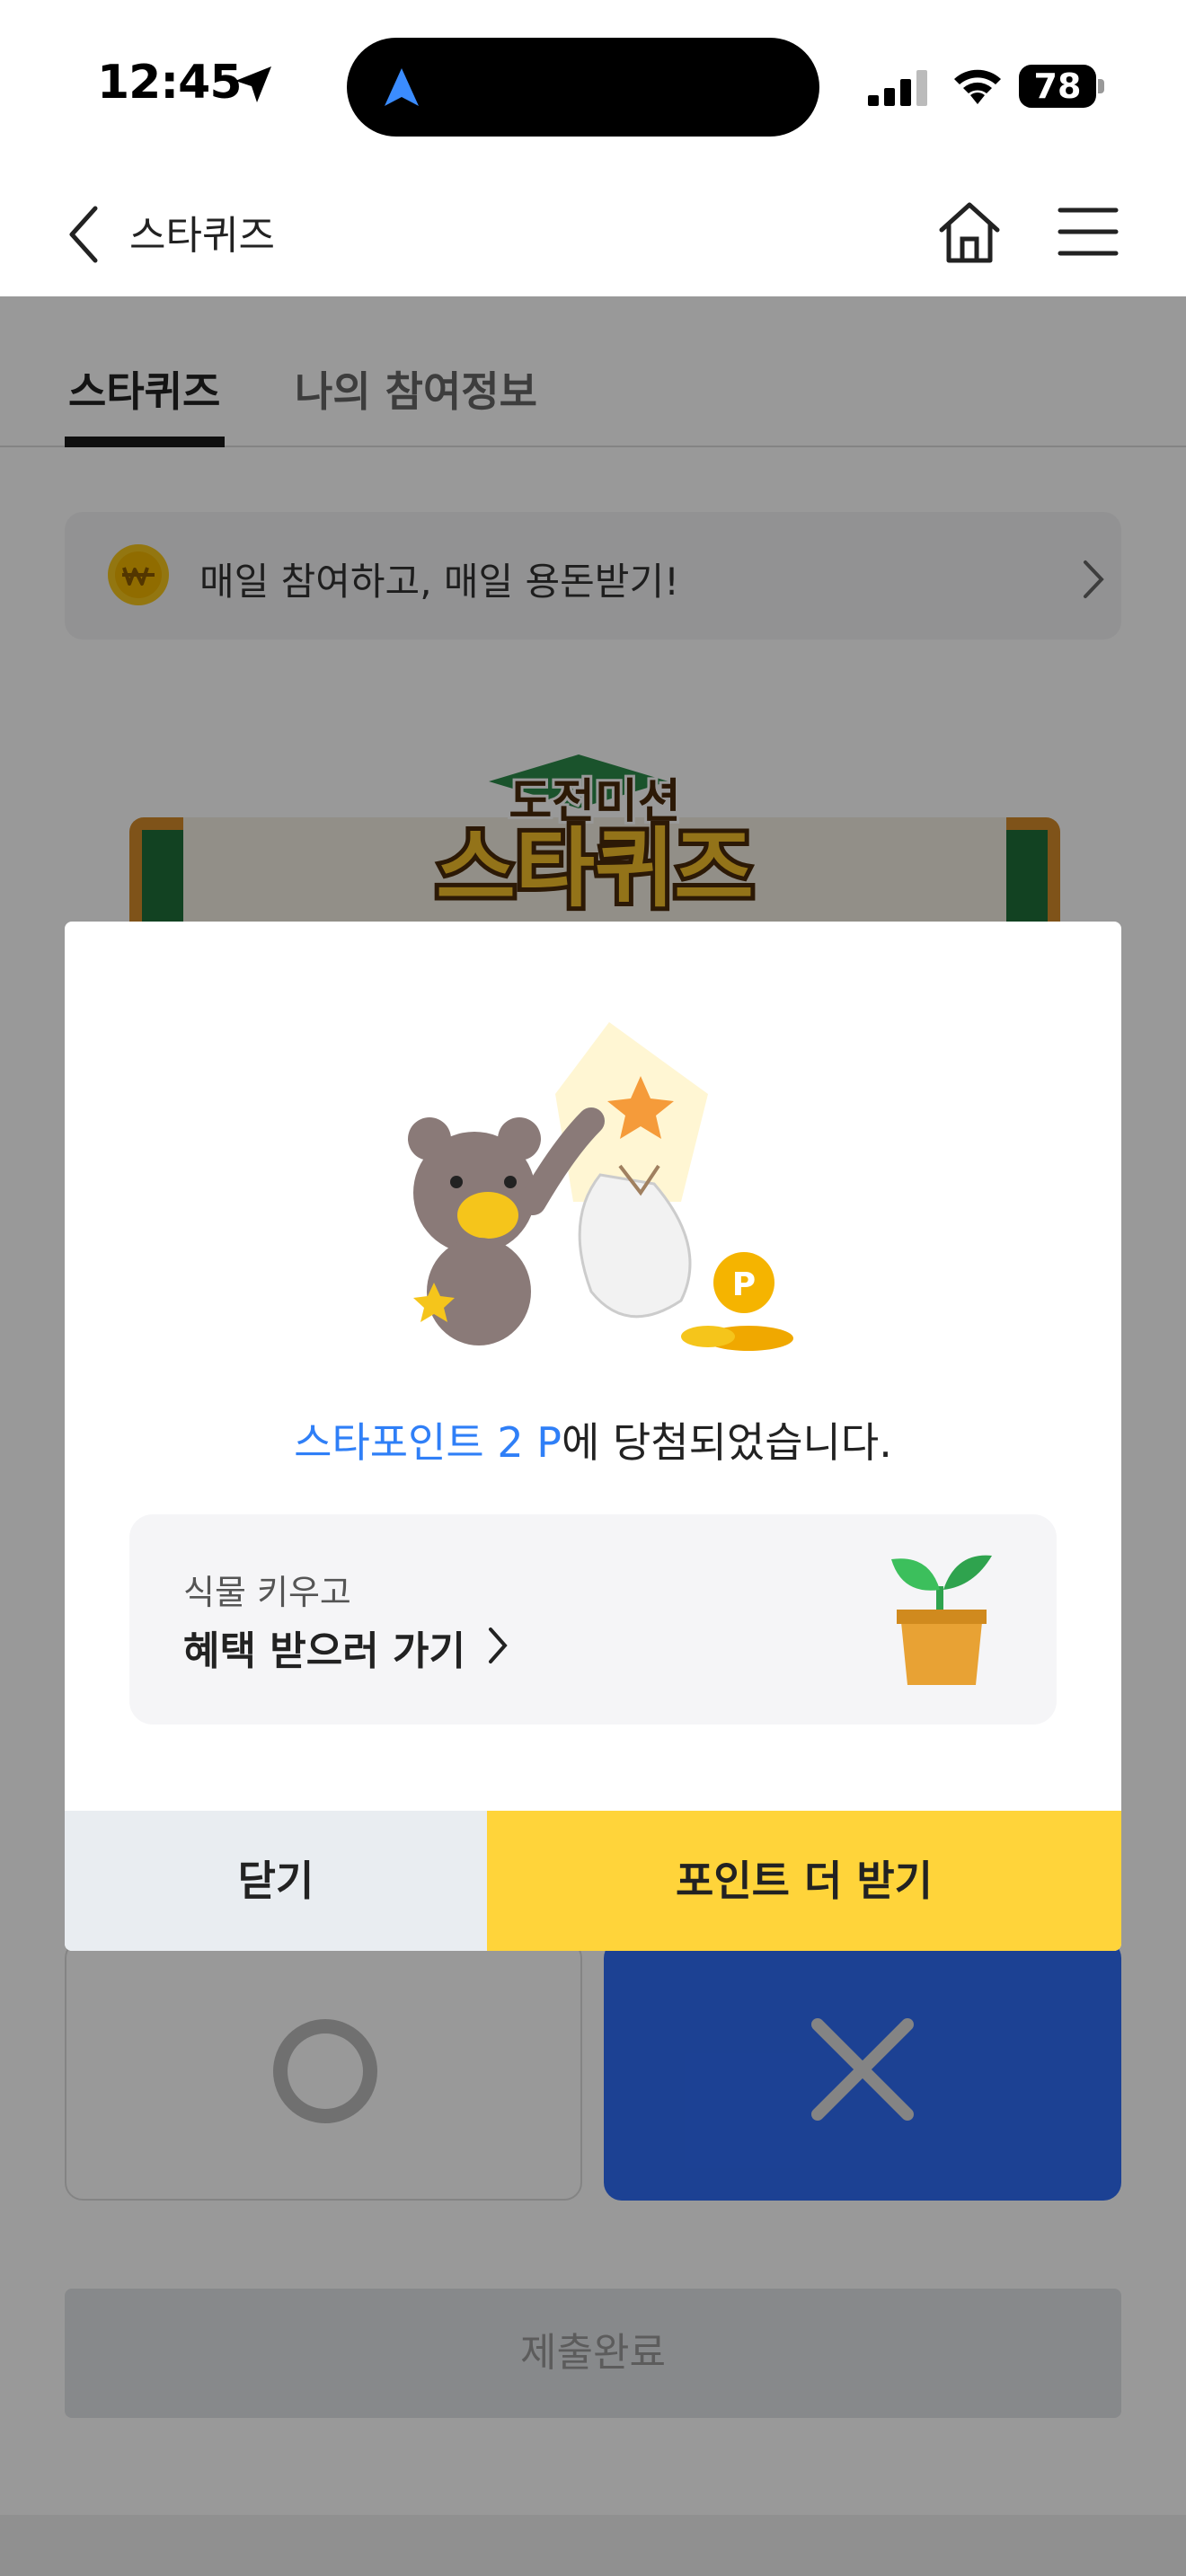 The width and height of the screenshot is (1186, 2576). Describe the element at coordinates (593, 233) in the screenshot. I see `app-header: 스타퀴즈` at that location.